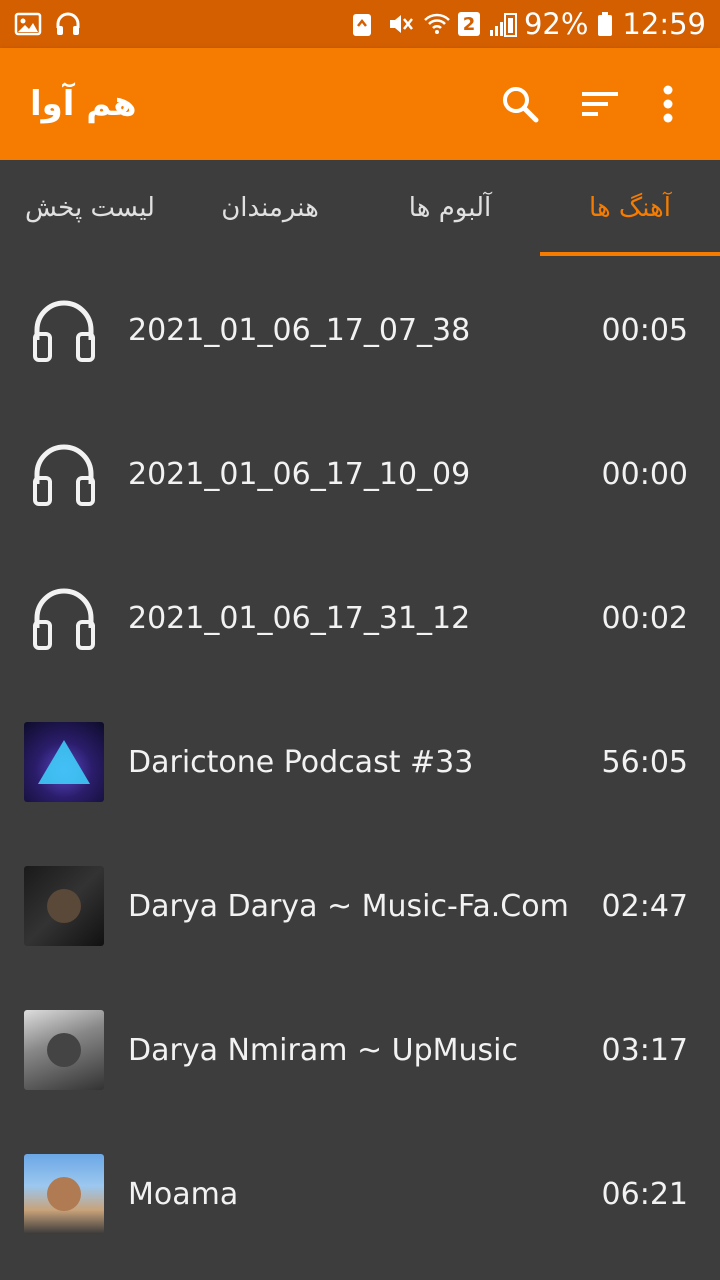 The height and width of the screenshot is (1280, 720). What do you see at coordinates (605, 24) in the screenshot?
I see `battery-icon` at bounding box center [605, 24].